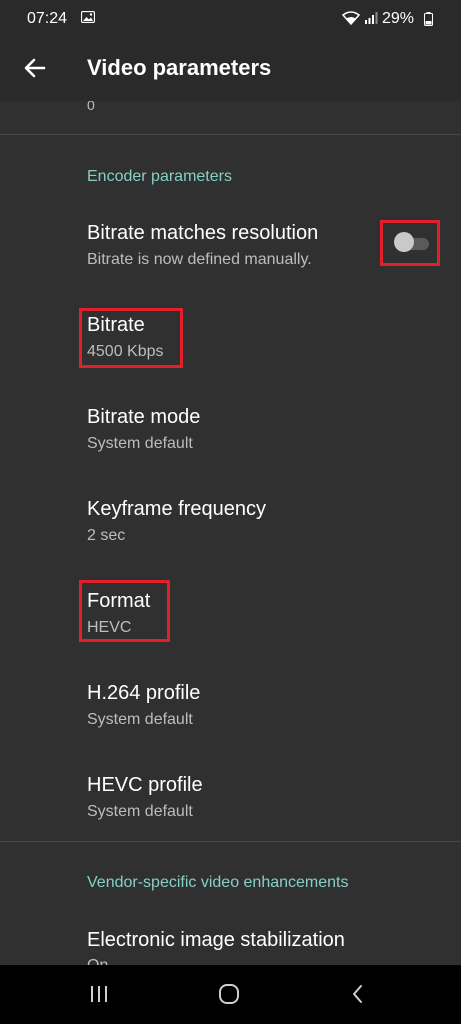  Describe the element at coordinates (47, 18) in the screenshot. I see `status-time: 07:24` at that location.